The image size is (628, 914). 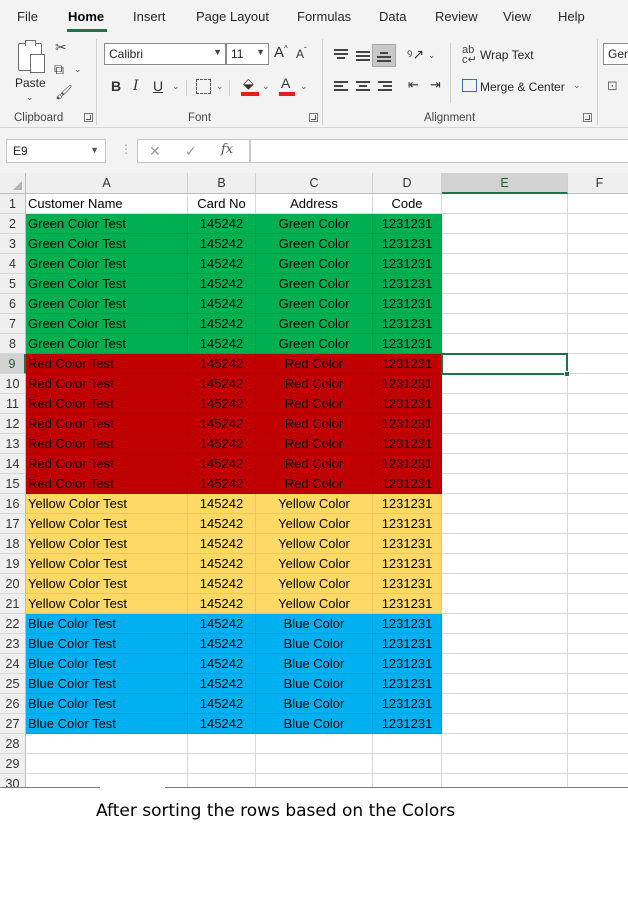 What do you see at coordinates (13, 204) in the screenshot?
I see `row-header: 1` at bounding box center [13, 204].